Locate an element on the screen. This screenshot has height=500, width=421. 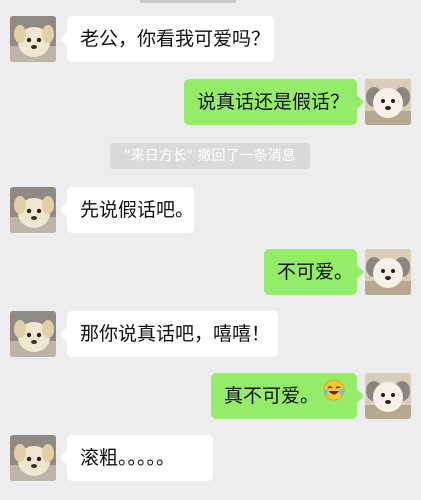
message-bubble-incoming: 滚粗。。。。。 is located at coordinates (136, 458).